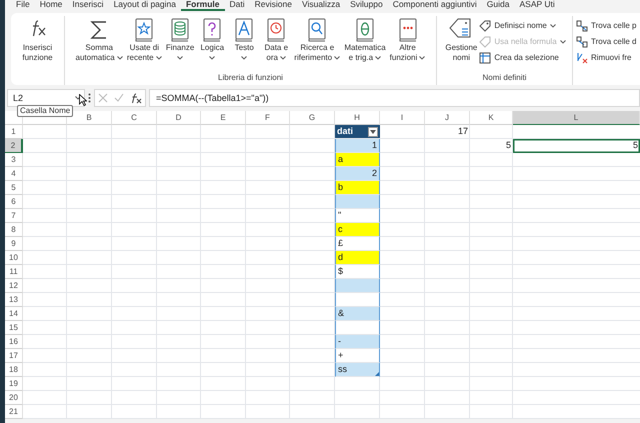  Describe the element at coordinates (14, 356) in the screenshot. I see `row-header: 17` at that location.